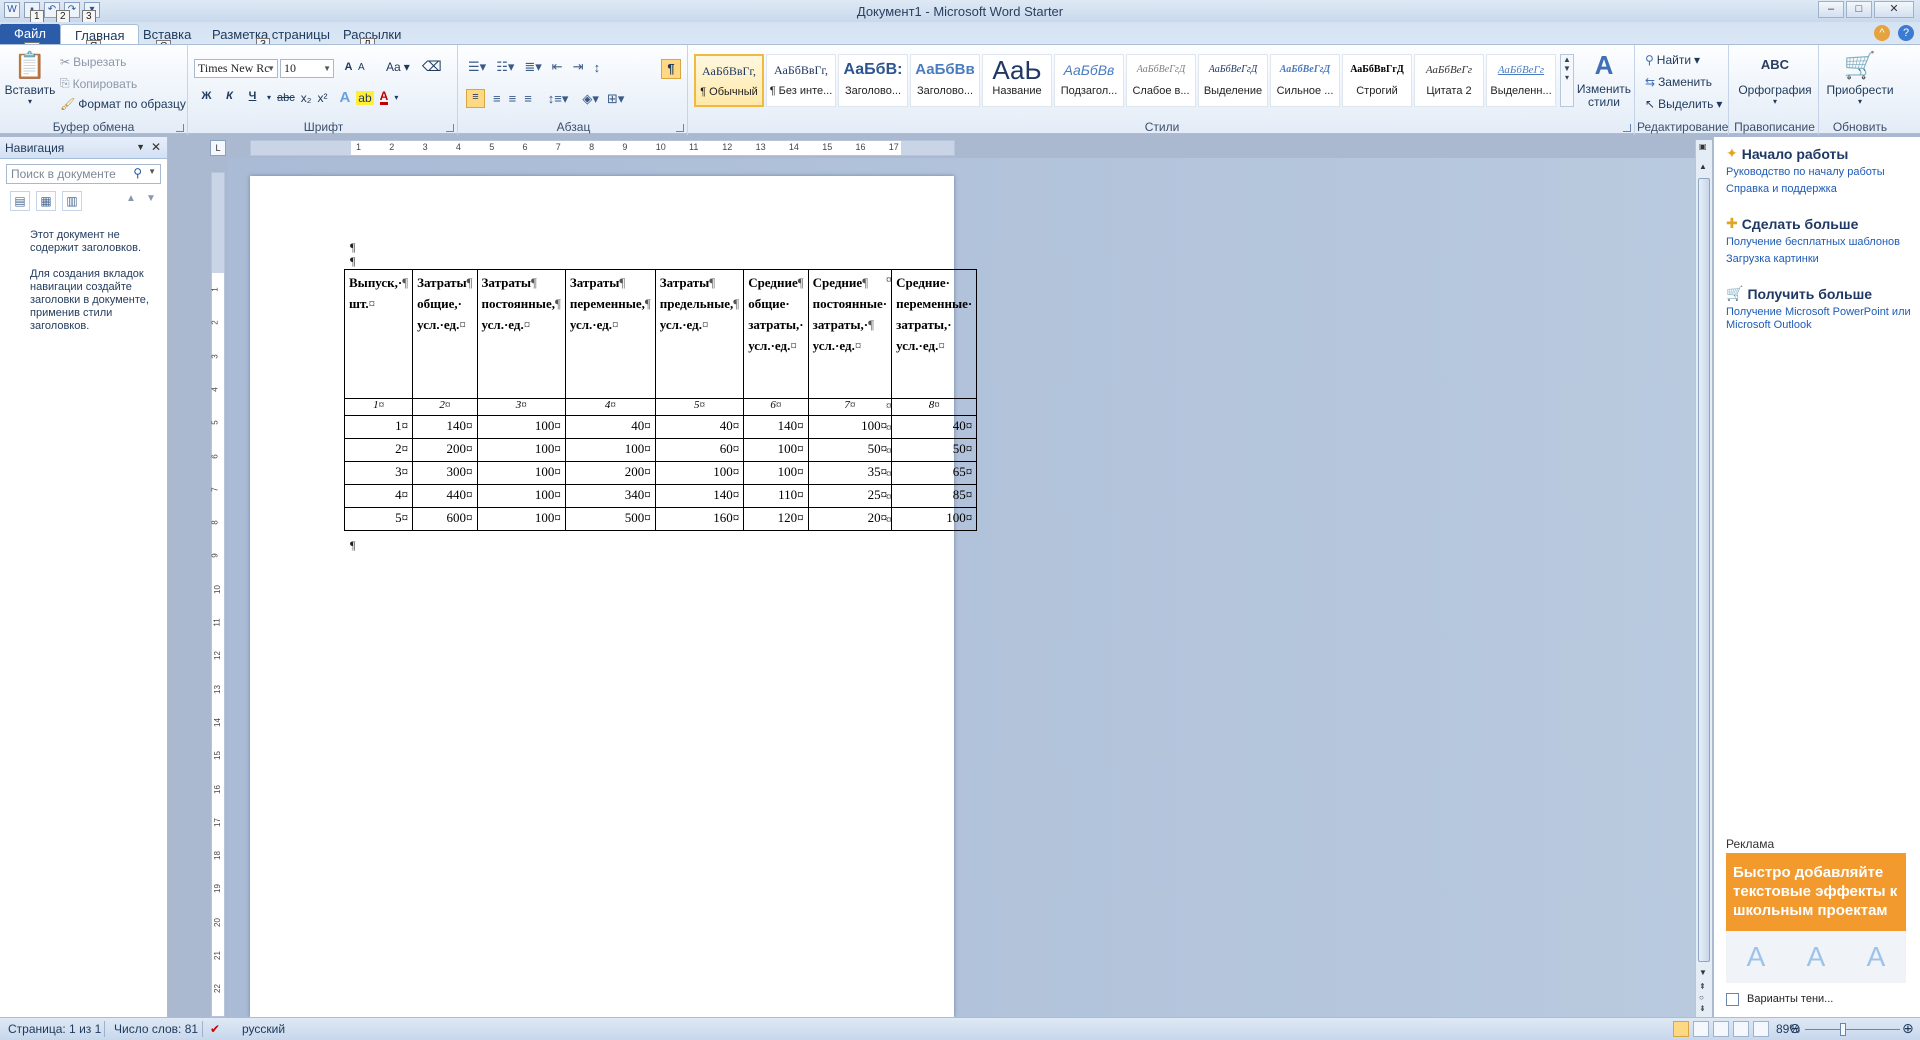 This screenshot has width=1920, height=1040. I want to click on highlight-icon: ab, so click(365, 97).